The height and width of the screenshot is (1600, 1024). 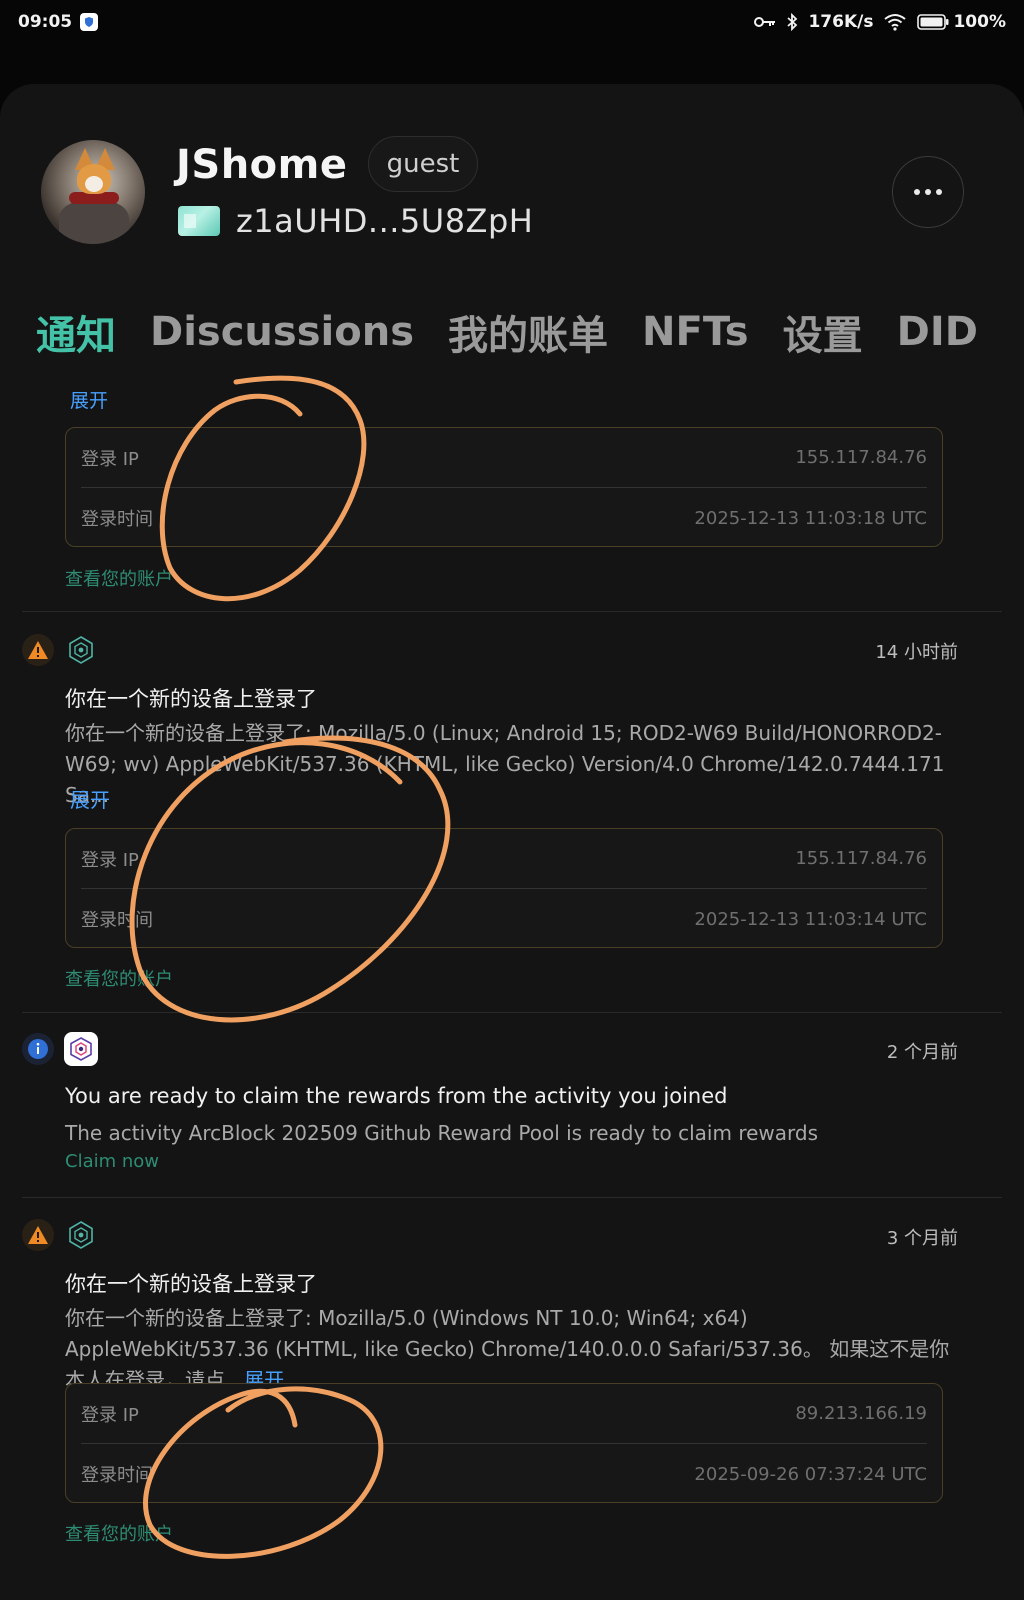 What do you see at coordinates (504, 1474) in the screenshot?
I see `login-time-row: 登录时间 2025-09-26 07:37:24 UTC` at bounding box center [504, 1474].